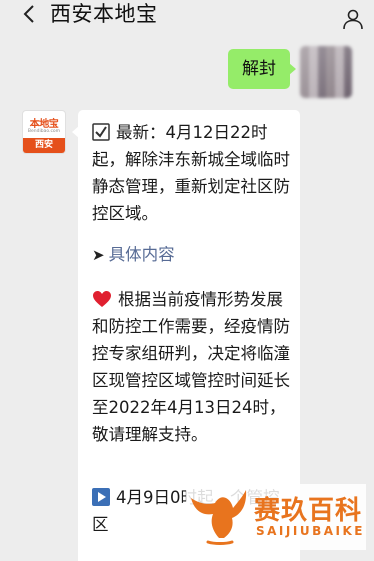 The image size is (374, 561). What do you see at coordinates (30, 14) in the screenshot?
I see `chevron-left-icon` at bounding box center [30, 14].